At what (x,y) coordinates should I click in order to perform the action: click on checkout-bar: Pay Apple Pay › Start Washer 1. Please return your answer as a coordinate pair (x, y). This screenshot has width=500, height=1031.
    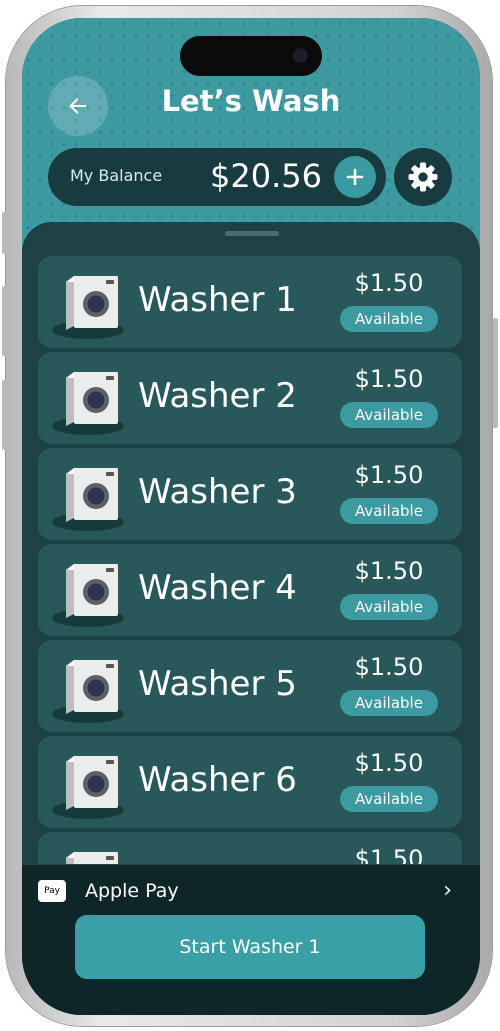
    Looking at the image, I should click on (251, 939).